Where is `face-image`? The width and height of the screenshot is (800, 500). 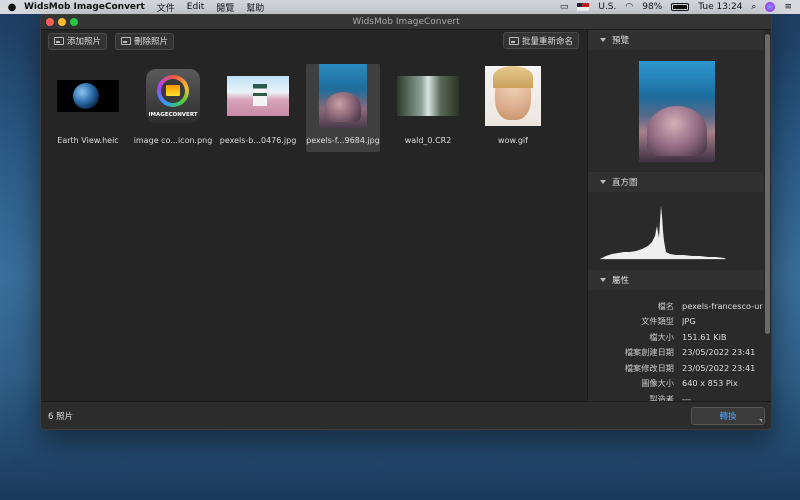
face-image is located at coordinates (513, 96).